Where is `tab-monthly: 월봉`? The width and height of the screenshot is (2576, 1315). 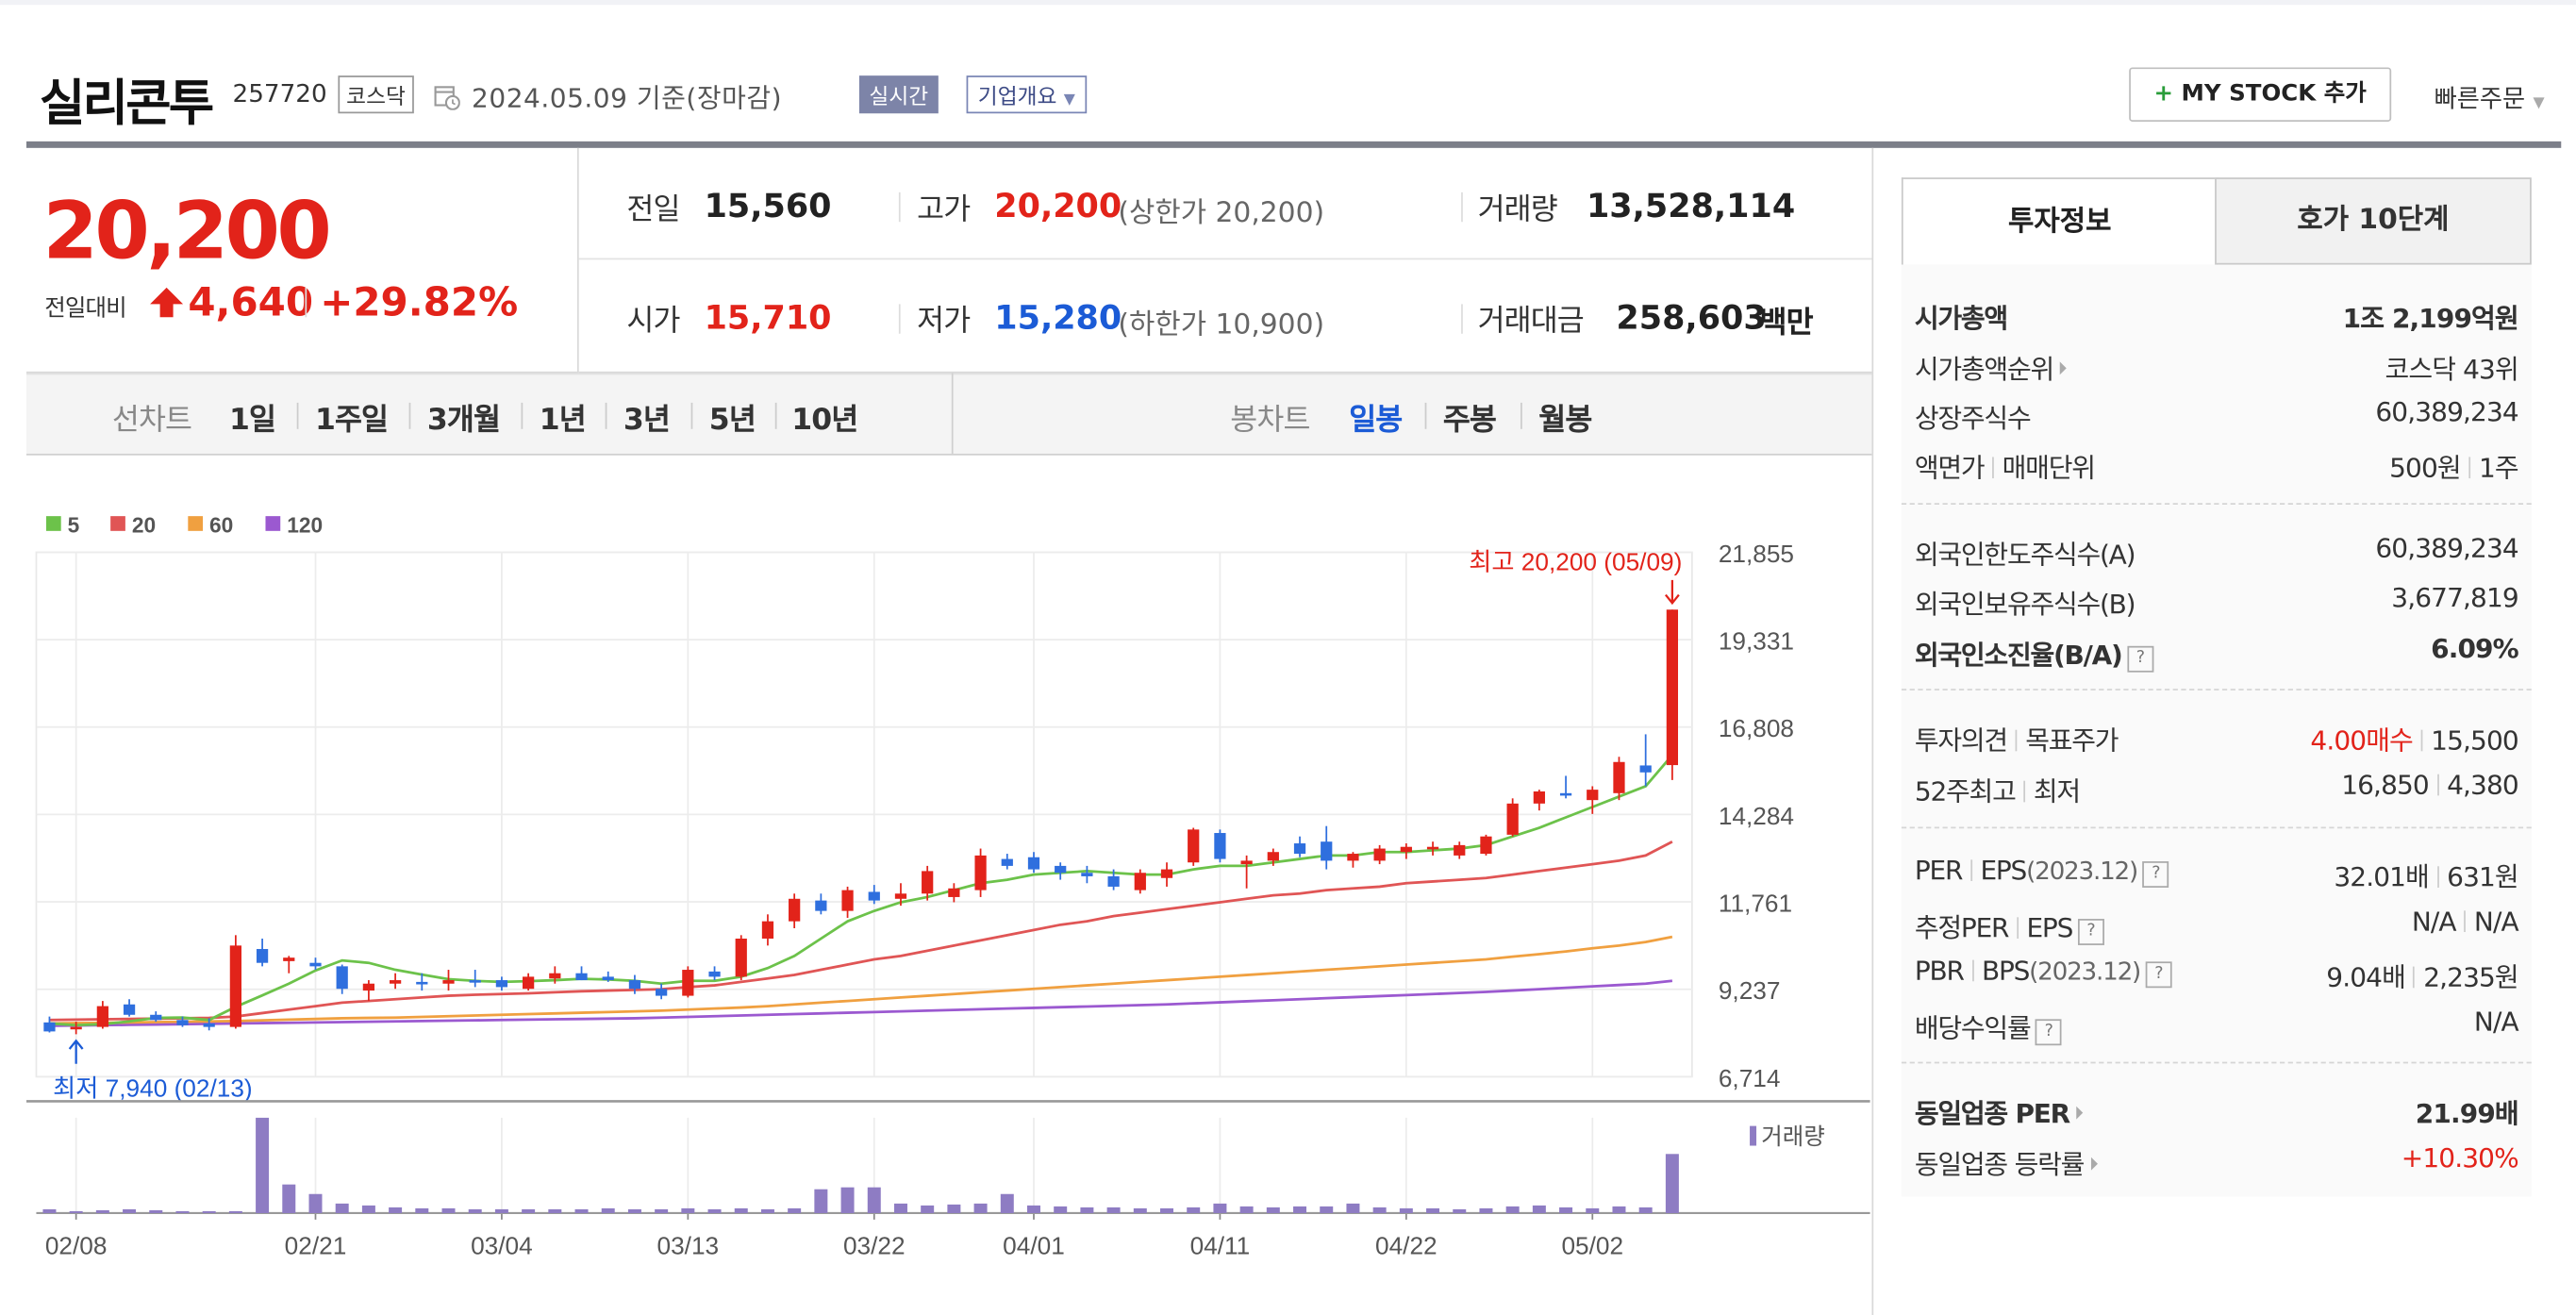
tab-monthly: 월봉 is located at coordinates (1565, 417).